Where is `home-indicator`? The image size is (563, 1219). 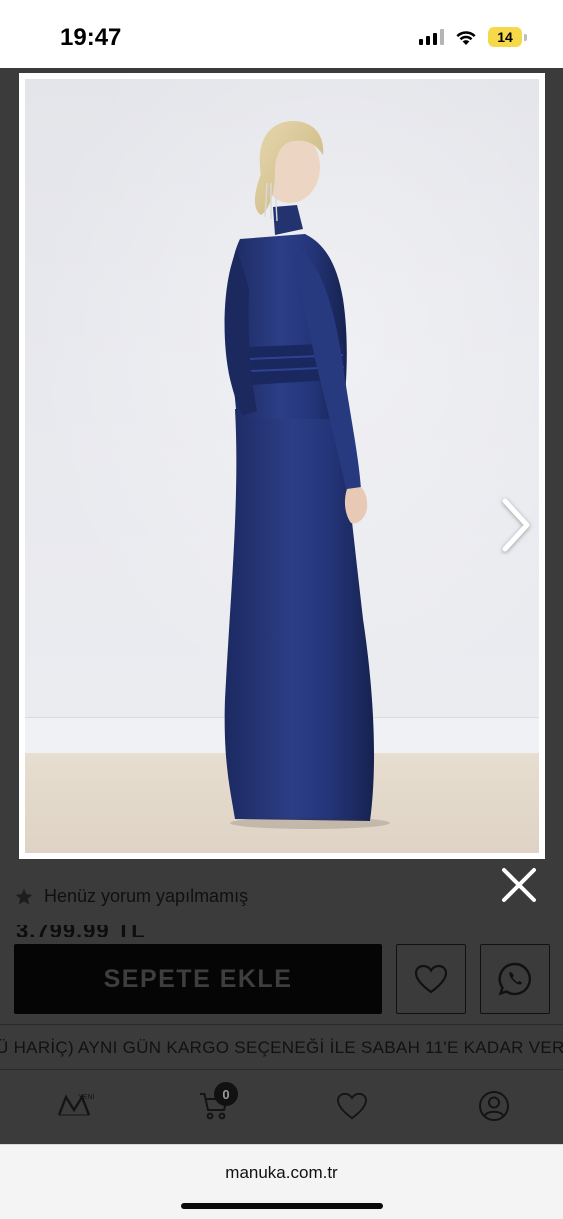
home-indicator is located at coordinates (282, 1206).